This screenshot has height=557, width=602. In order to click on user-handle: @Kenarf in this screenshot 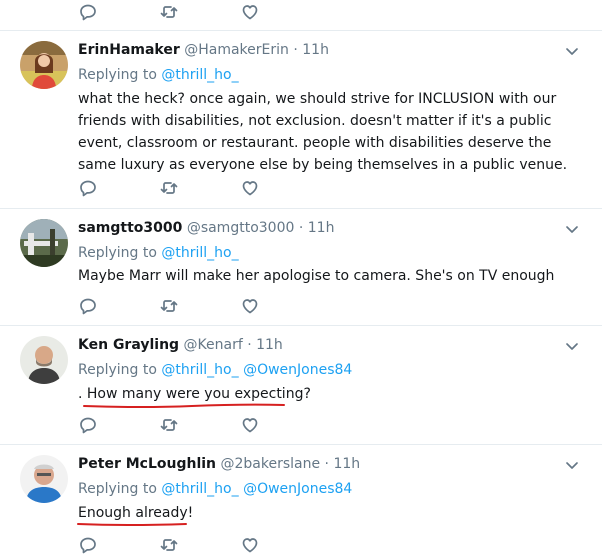, I will do `click(213, 345)`.